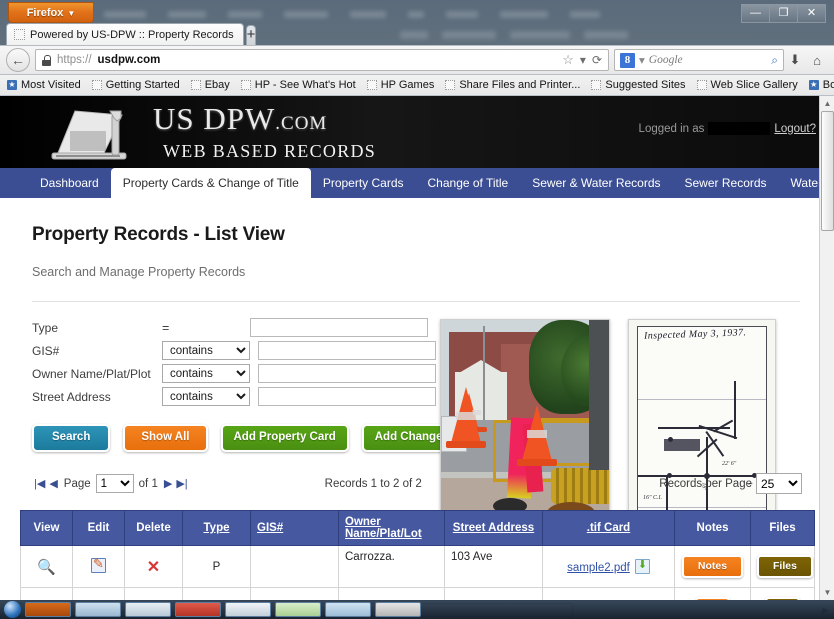 This screenshot has width=834, height=619. Describe the element at coordinates (46, 528) in the screenshot. I see `column-header-view: View` at that location.